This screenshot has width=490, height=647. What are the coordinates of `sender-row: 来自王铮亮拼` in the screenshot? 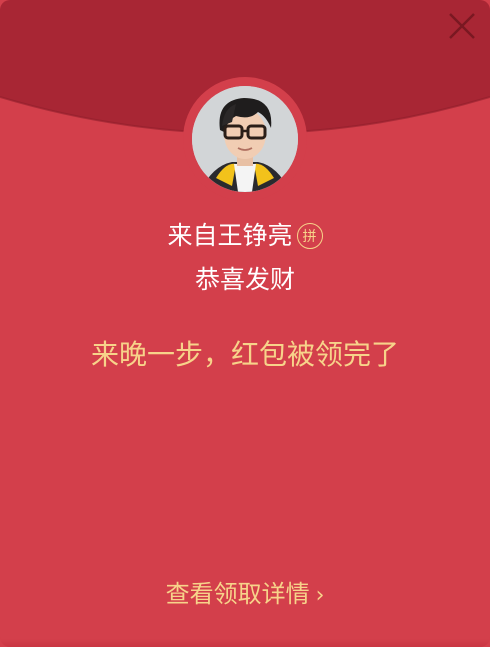 It's located at (245, 236).